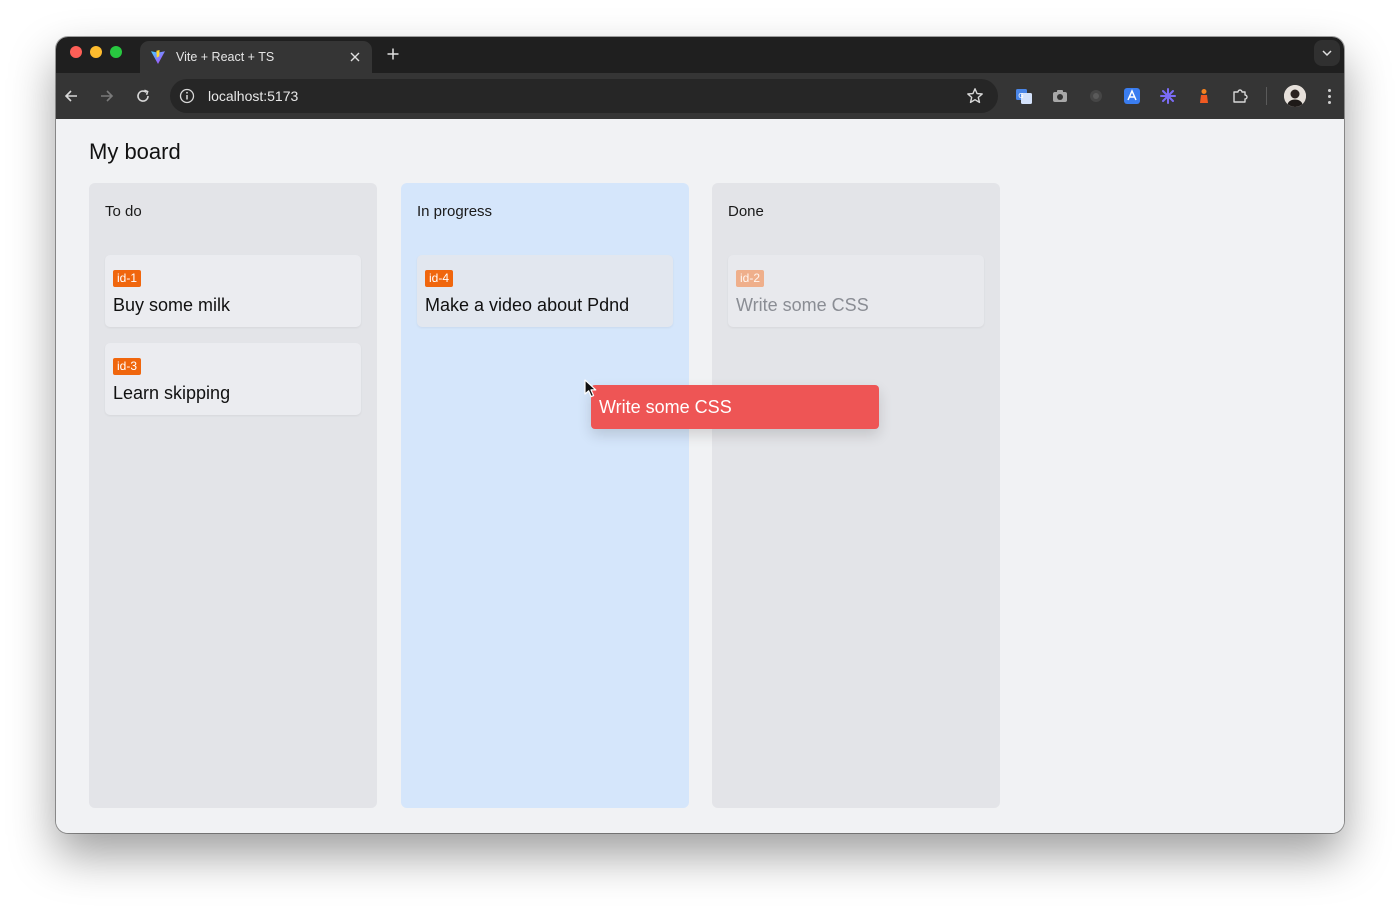 This screenshot has width=1400, height=907. I want to click on browser-toolbar: localhost:5173 G, so click(700, 96).